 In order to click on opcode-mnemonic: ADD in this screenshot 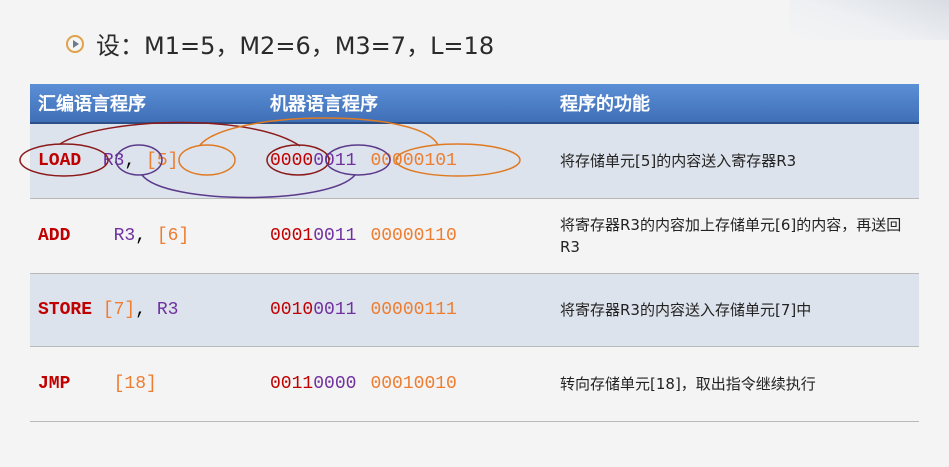, I will do `click(54, 236)`.